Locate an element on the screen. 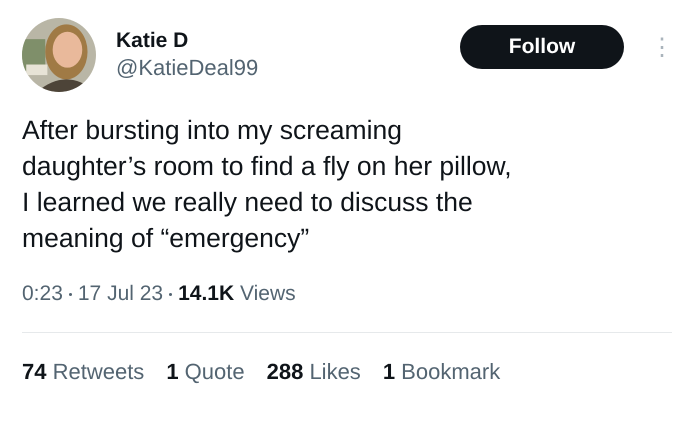 Image resolution: width=700 pixels, height=432 pixels. tweet-time: 0:23 is located at coordinates (42, 294).